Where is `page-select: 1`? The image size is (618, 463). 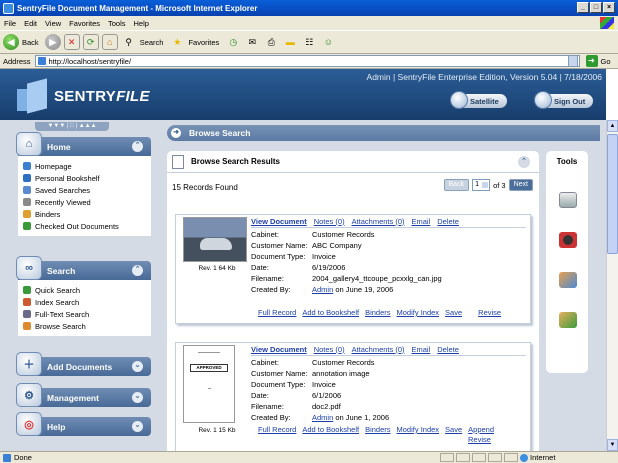 page-select: 1 is located at coordinates (481, 185).